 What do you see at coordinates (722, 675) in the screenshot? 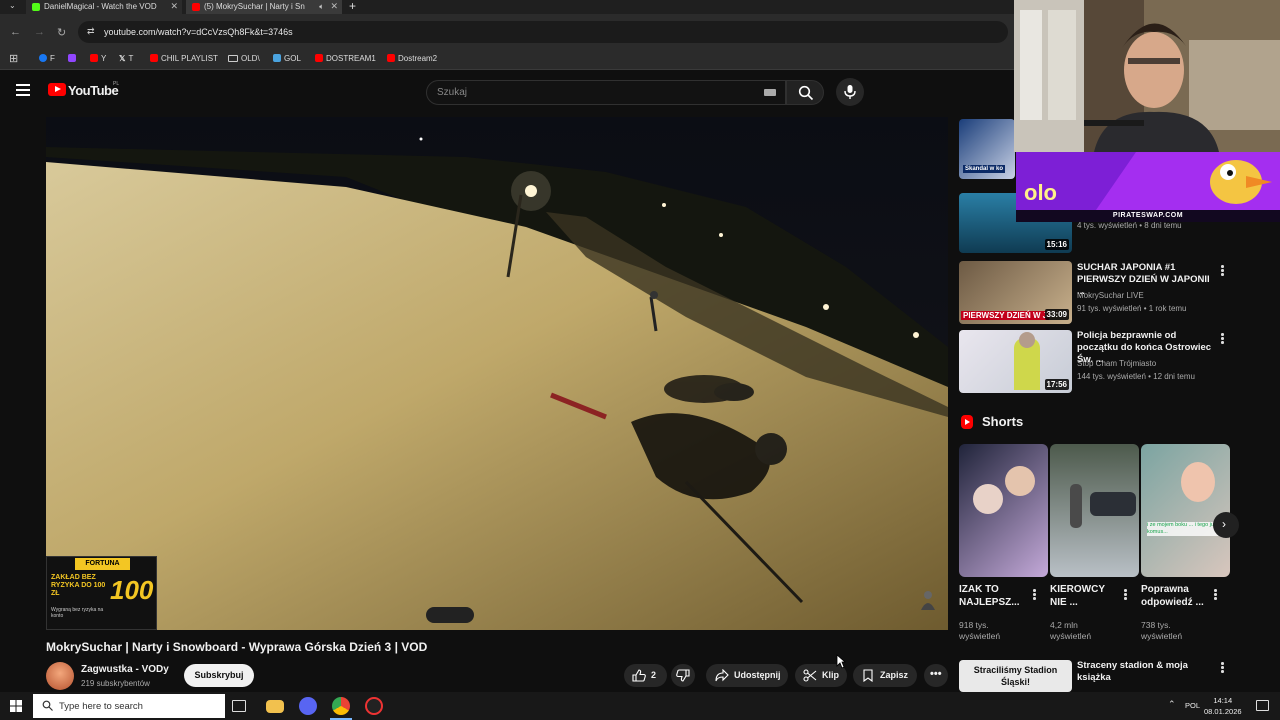
I see `share-icon` at bounding box center [722, 675].